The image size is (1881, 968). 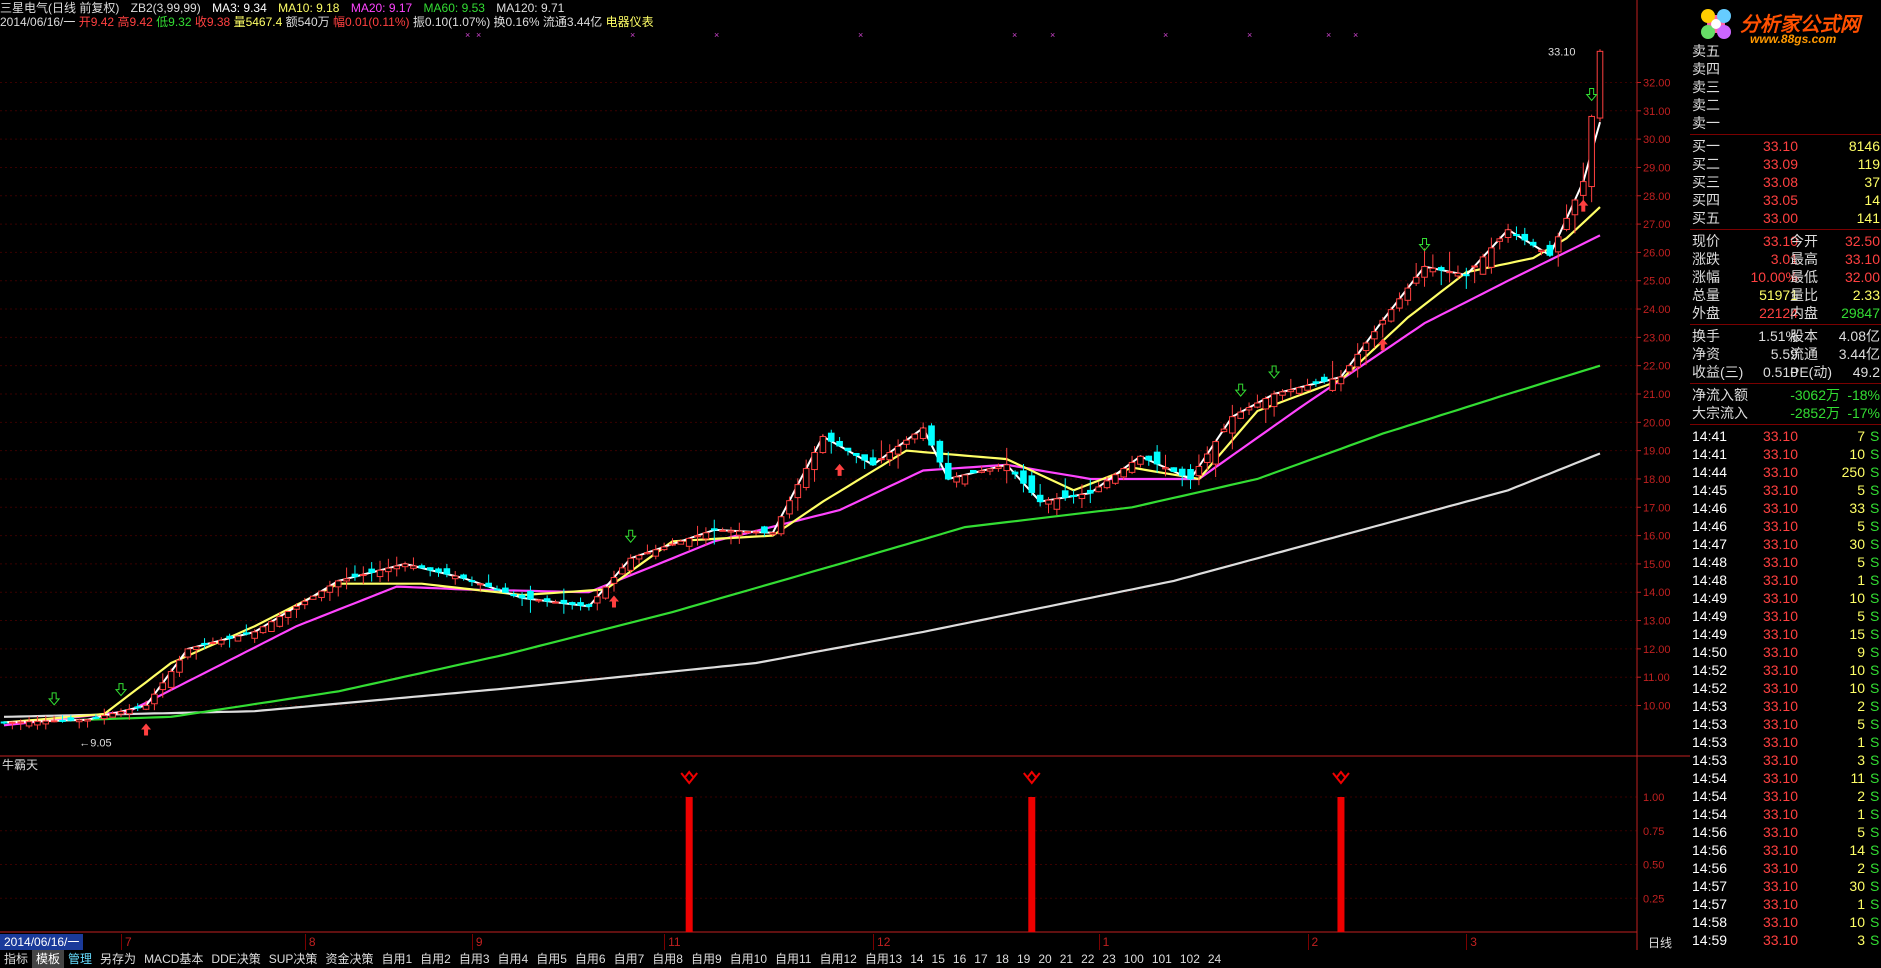 I want to click on template-tab: 20, so click(x=1044, y=959).